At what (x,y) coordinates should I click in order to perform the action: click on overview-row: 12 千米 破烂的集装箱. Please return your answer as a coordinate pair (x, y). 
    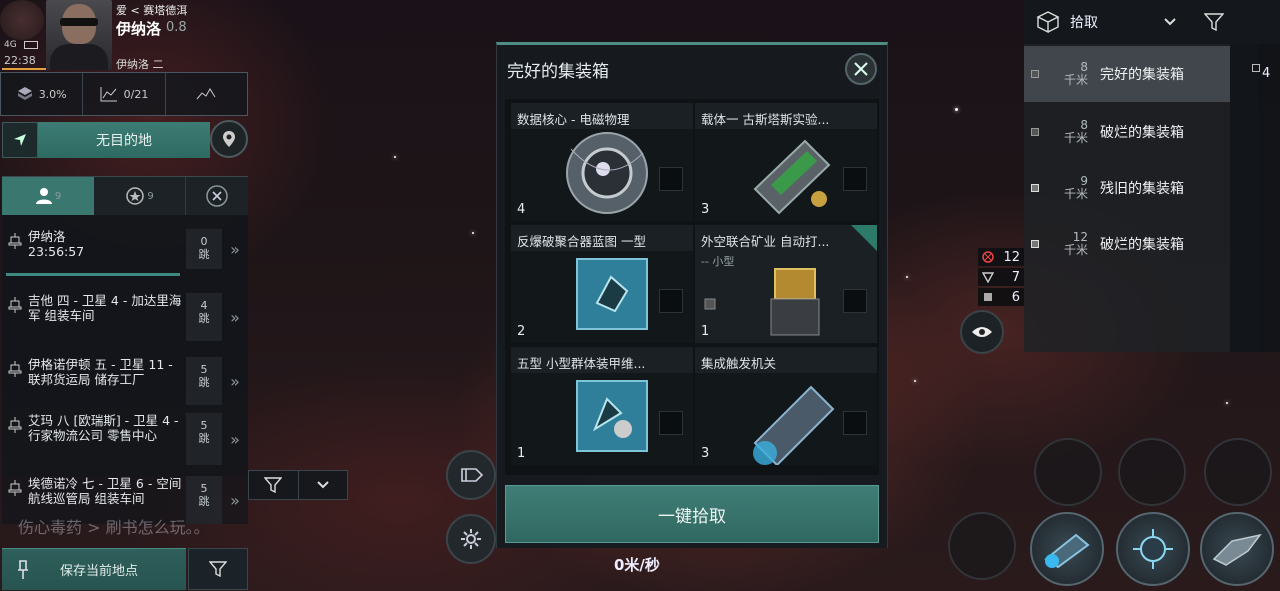
    Looking at the image, I should click on (1127, 244).